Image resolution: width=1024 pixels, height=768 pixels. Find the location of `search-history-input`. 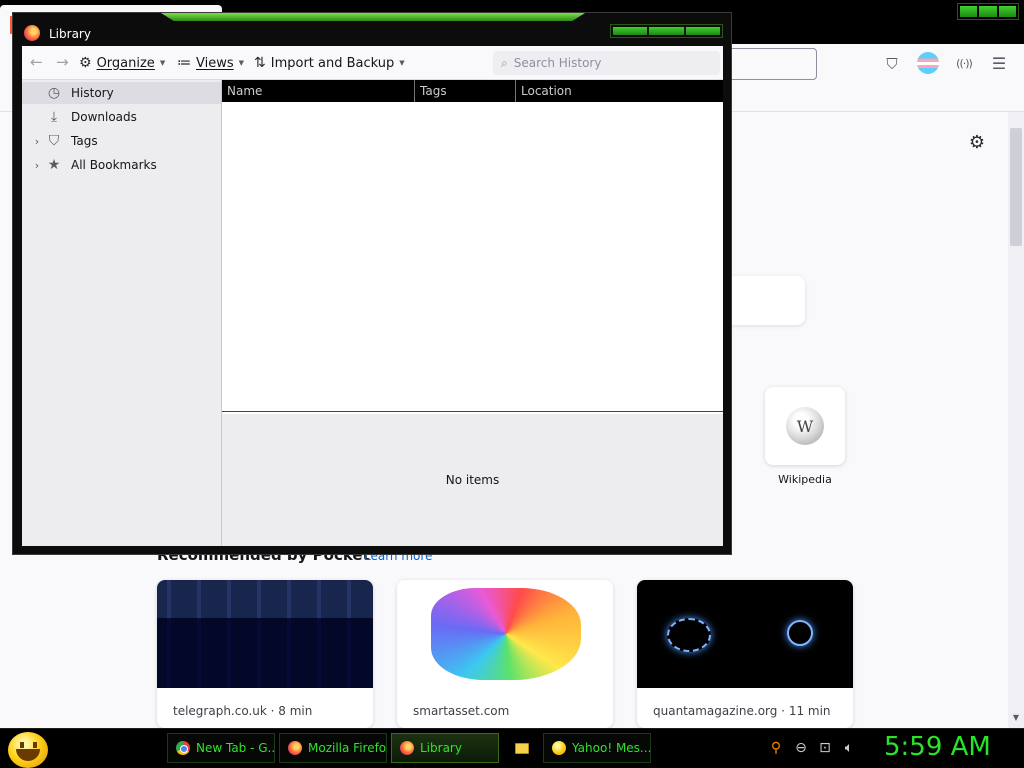

search-history-input is located at coordinates (608, 63).